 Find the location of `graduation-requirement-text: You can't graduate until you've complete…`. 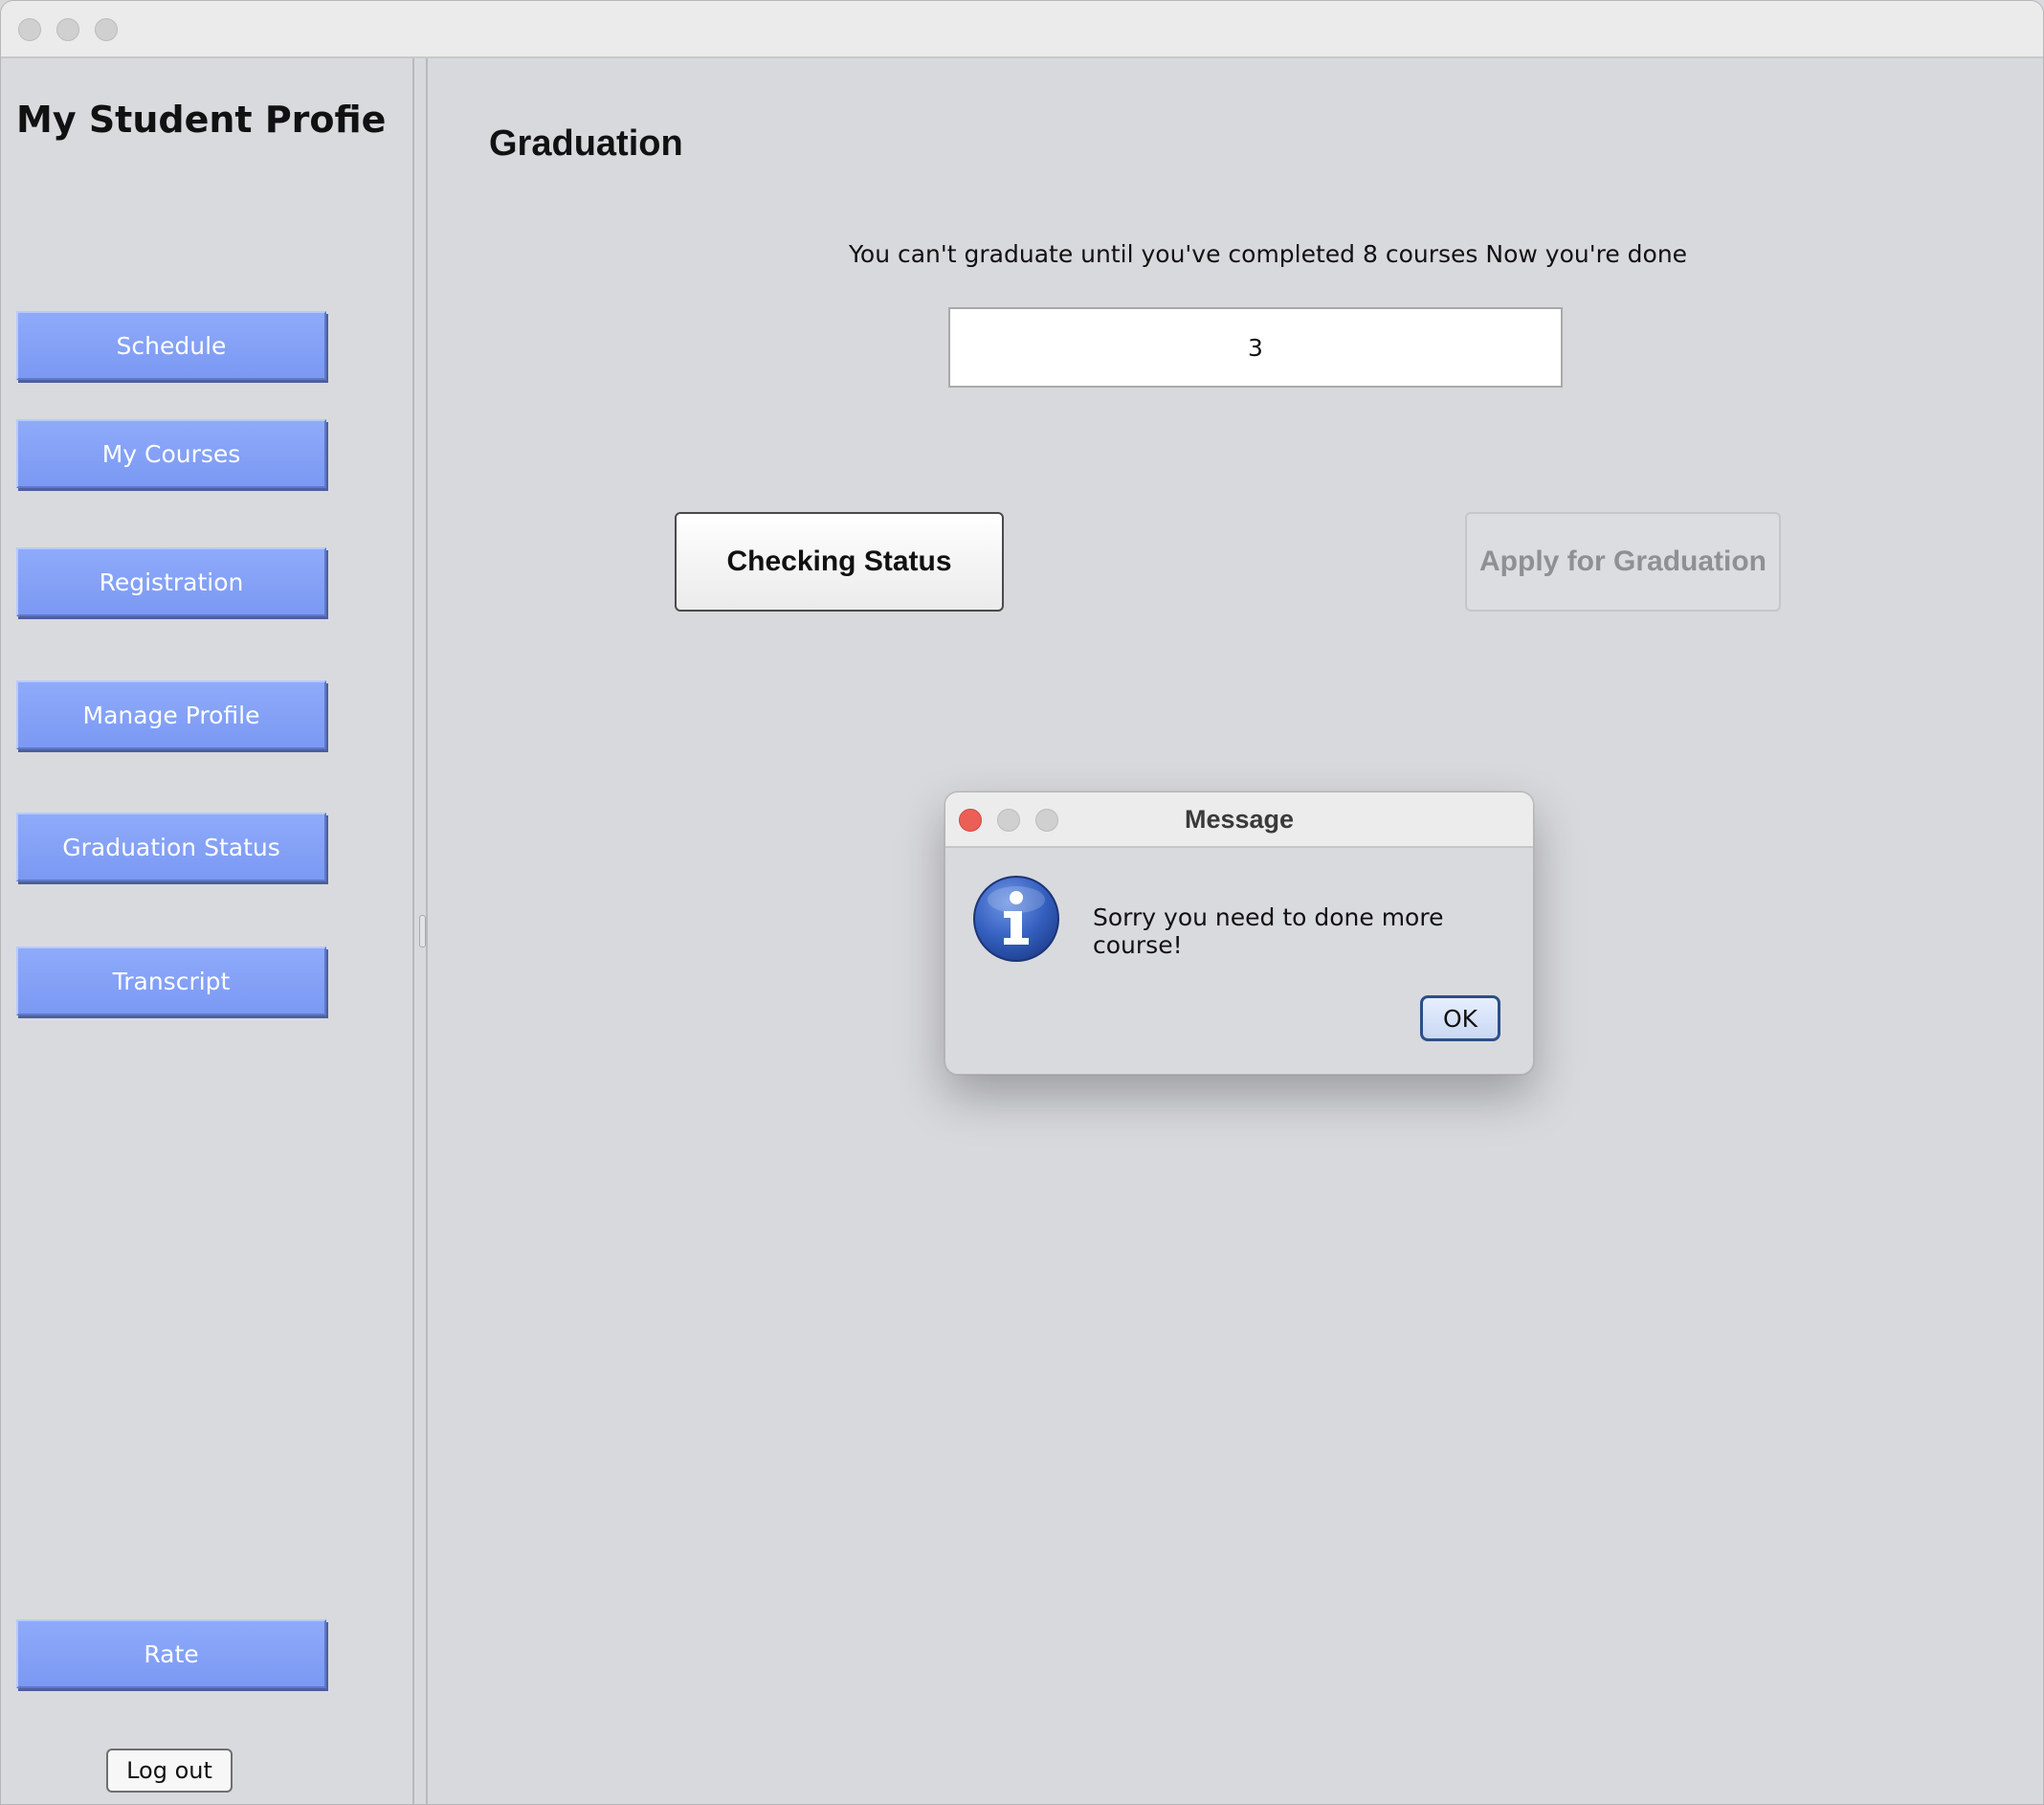

graduation-requirement-text: You can't graduate until you've complete… is located at coordinates (1268, 254).